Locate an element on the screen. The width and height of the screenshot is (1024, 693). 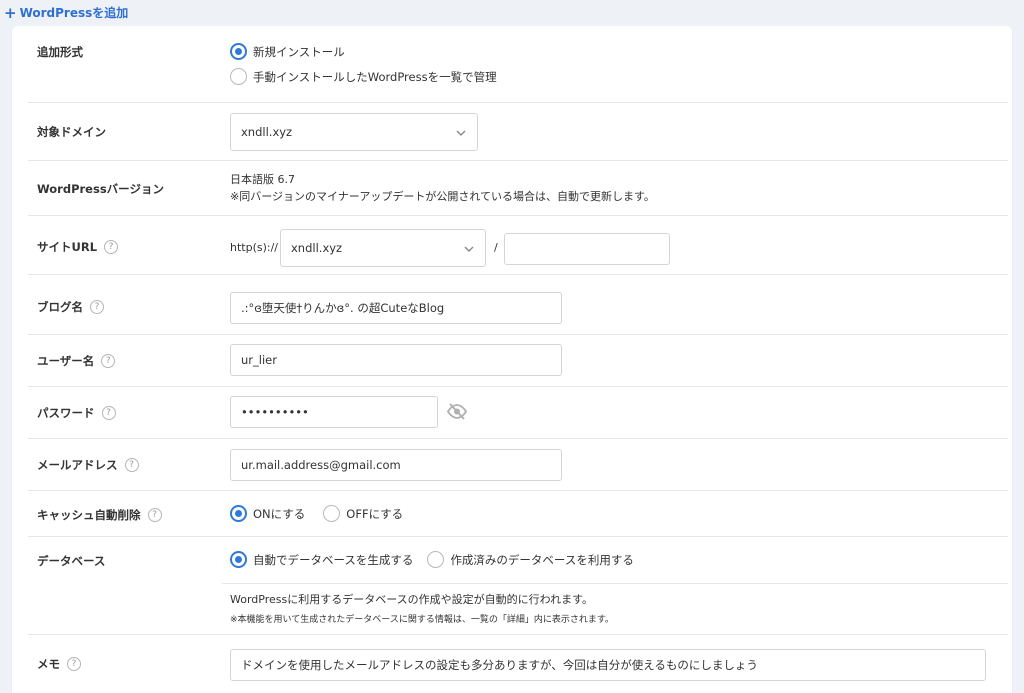
row-username: ユーザー名 ? ur_lier is located at coordinates (518, 361).